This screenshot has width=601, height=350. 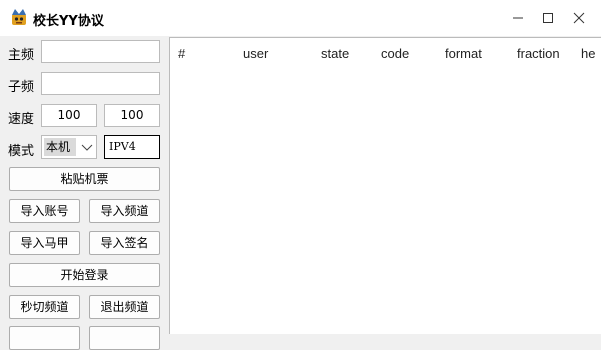 What do you see at coordinates (124, 338) in the screenshot?
I see `extra-button-right` at bounding box center [124, 338].